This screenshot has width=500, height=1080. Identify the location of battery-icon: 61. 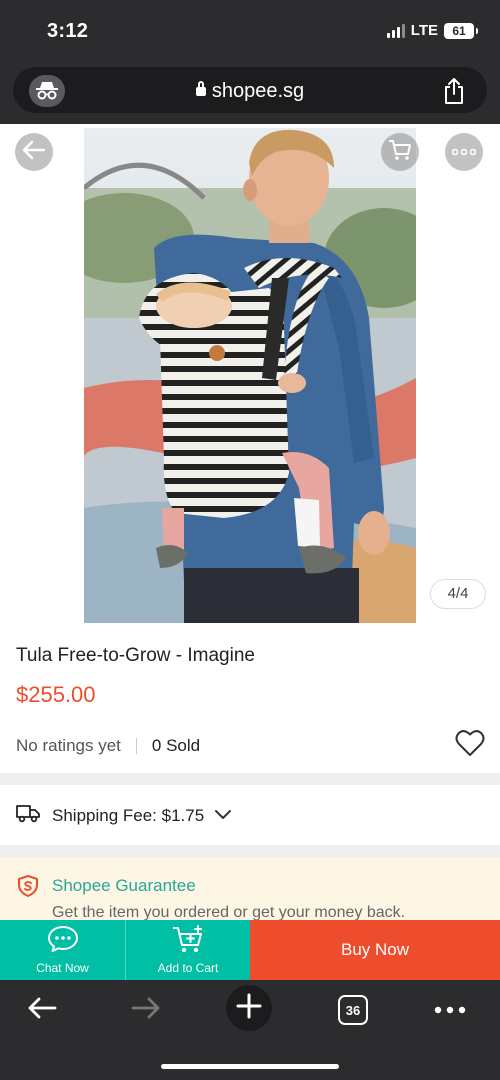
(461, 30).